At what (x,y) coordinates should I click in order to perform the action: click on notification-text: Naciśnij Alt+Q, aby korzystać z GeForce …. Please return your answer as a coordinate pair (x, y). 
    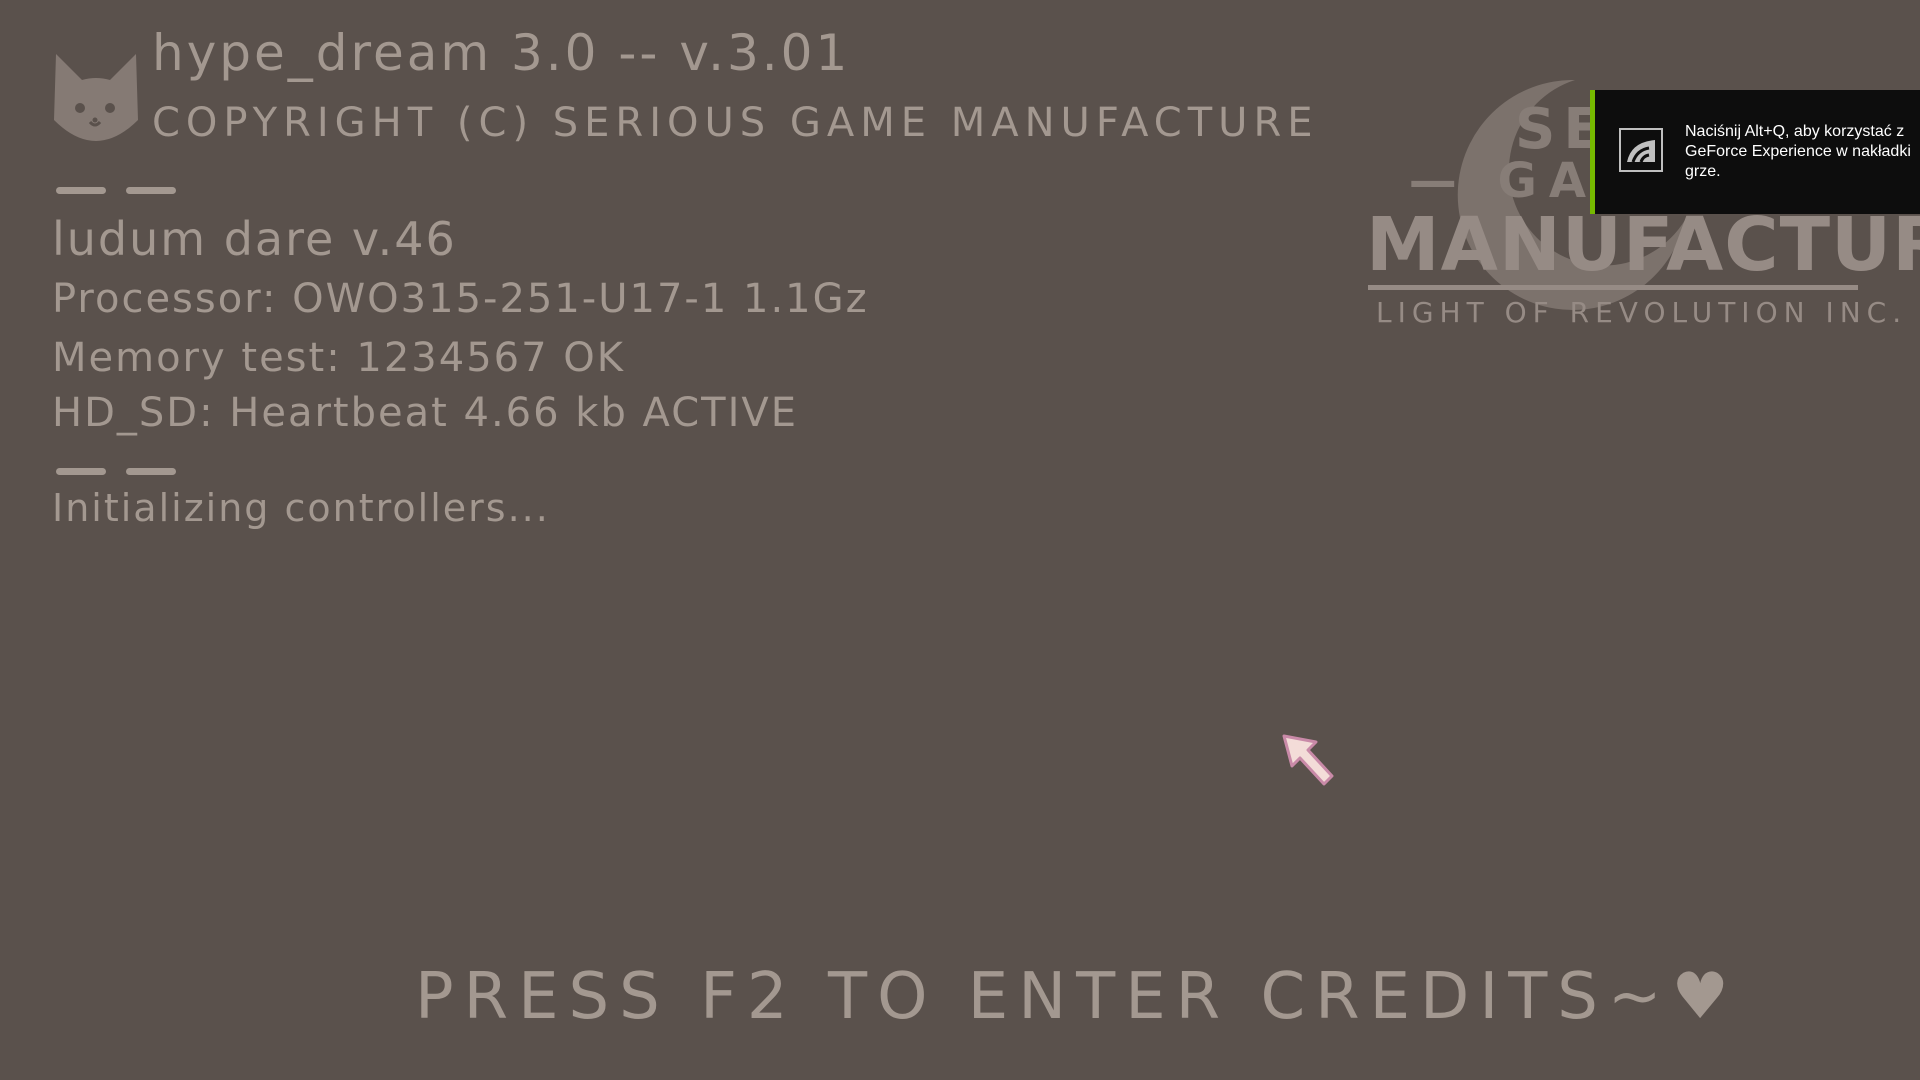
    Looking at the image, I should click on (1798, 151).